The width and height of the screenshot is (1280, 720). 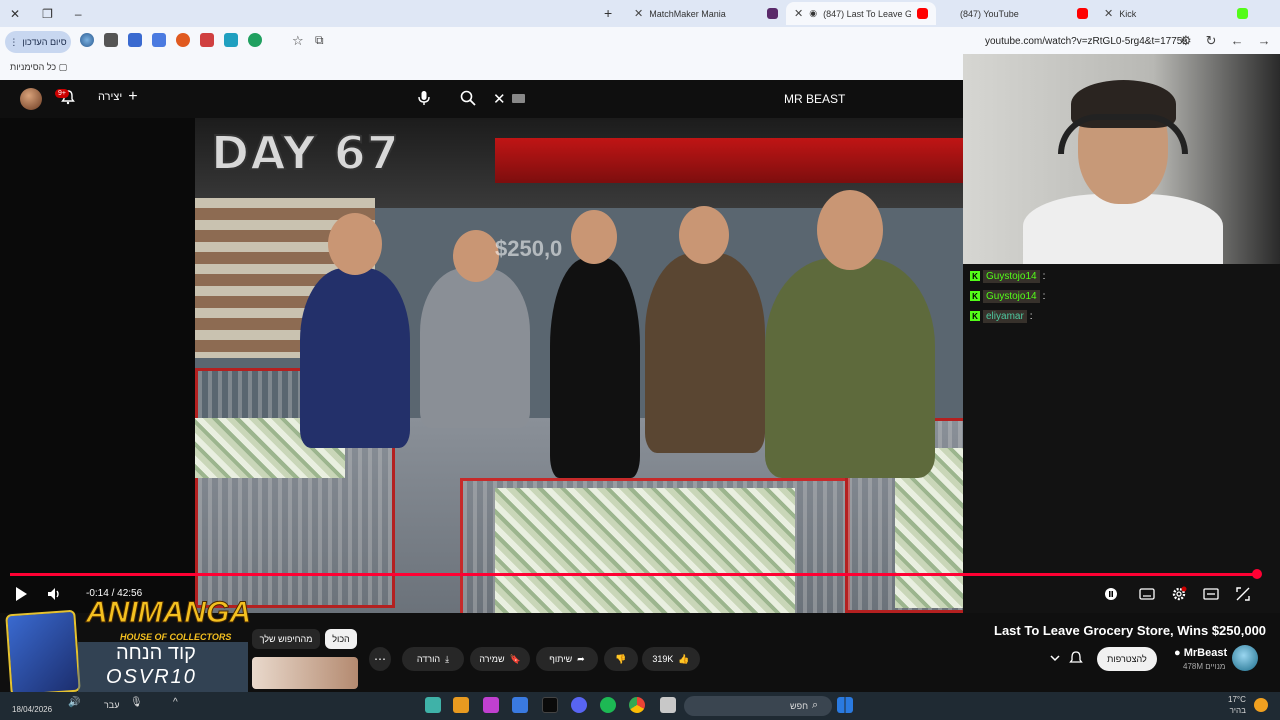 I want to click on tab-search-icon, so click(x=159, y=40).